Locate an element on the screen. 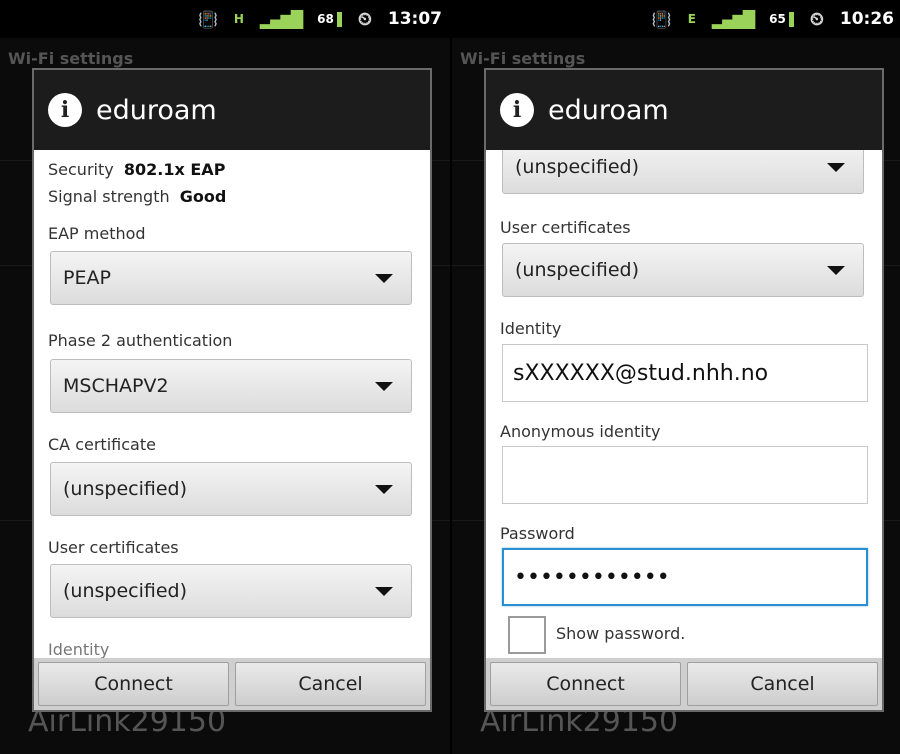 This screenshot has width=900, height=754. show-password-label: Show password. is located at coordinates (620, 633).